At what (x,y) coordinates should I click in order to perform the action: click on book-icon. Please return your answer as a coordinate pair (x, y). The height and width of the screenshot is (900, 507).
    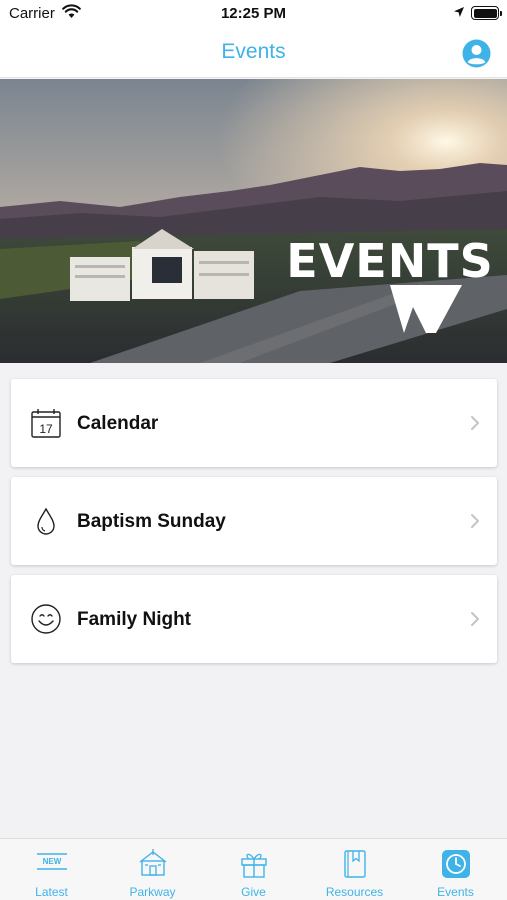
    Looking at the image, I should click on (354, 864).